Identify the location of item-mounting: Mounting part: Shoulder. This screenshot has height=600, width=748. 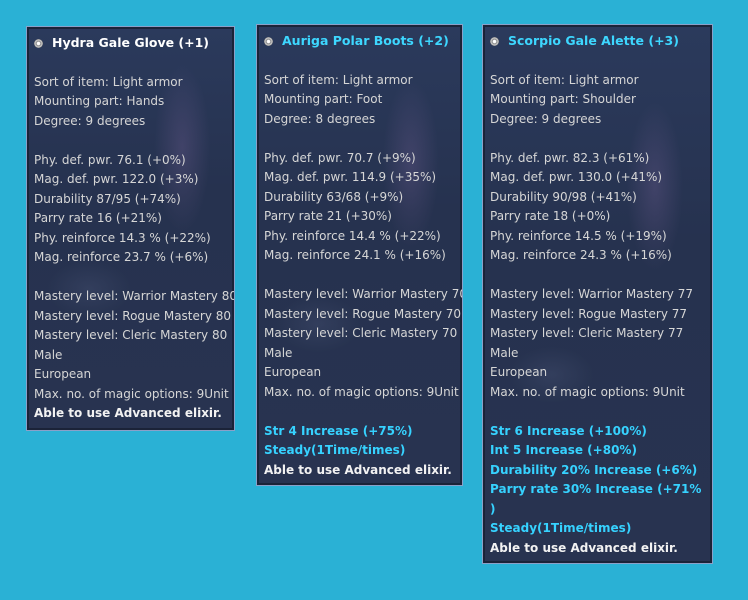
(563, 99).